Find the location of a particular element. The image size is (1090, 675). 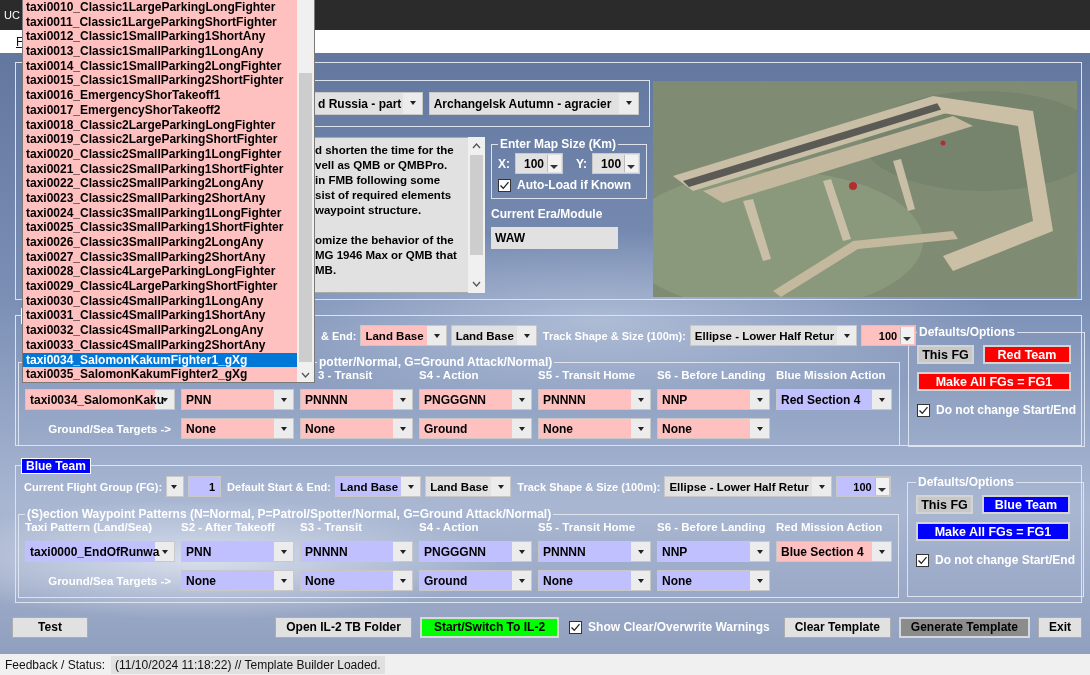

button: Test is located at coordinates (50, 627).